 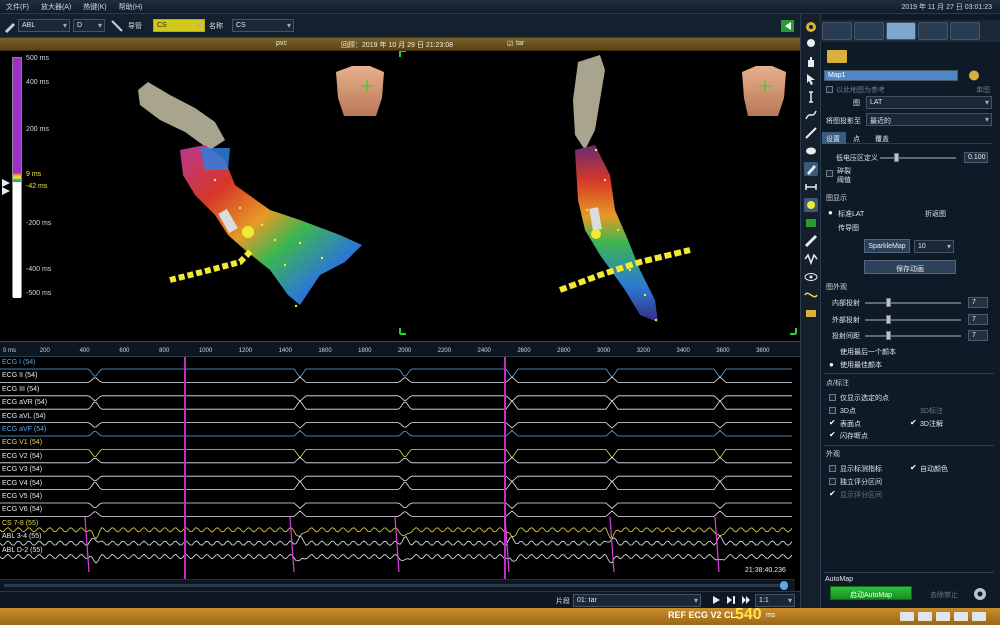 I want to click on outer-proj-slider, so click(x=913, y=320).